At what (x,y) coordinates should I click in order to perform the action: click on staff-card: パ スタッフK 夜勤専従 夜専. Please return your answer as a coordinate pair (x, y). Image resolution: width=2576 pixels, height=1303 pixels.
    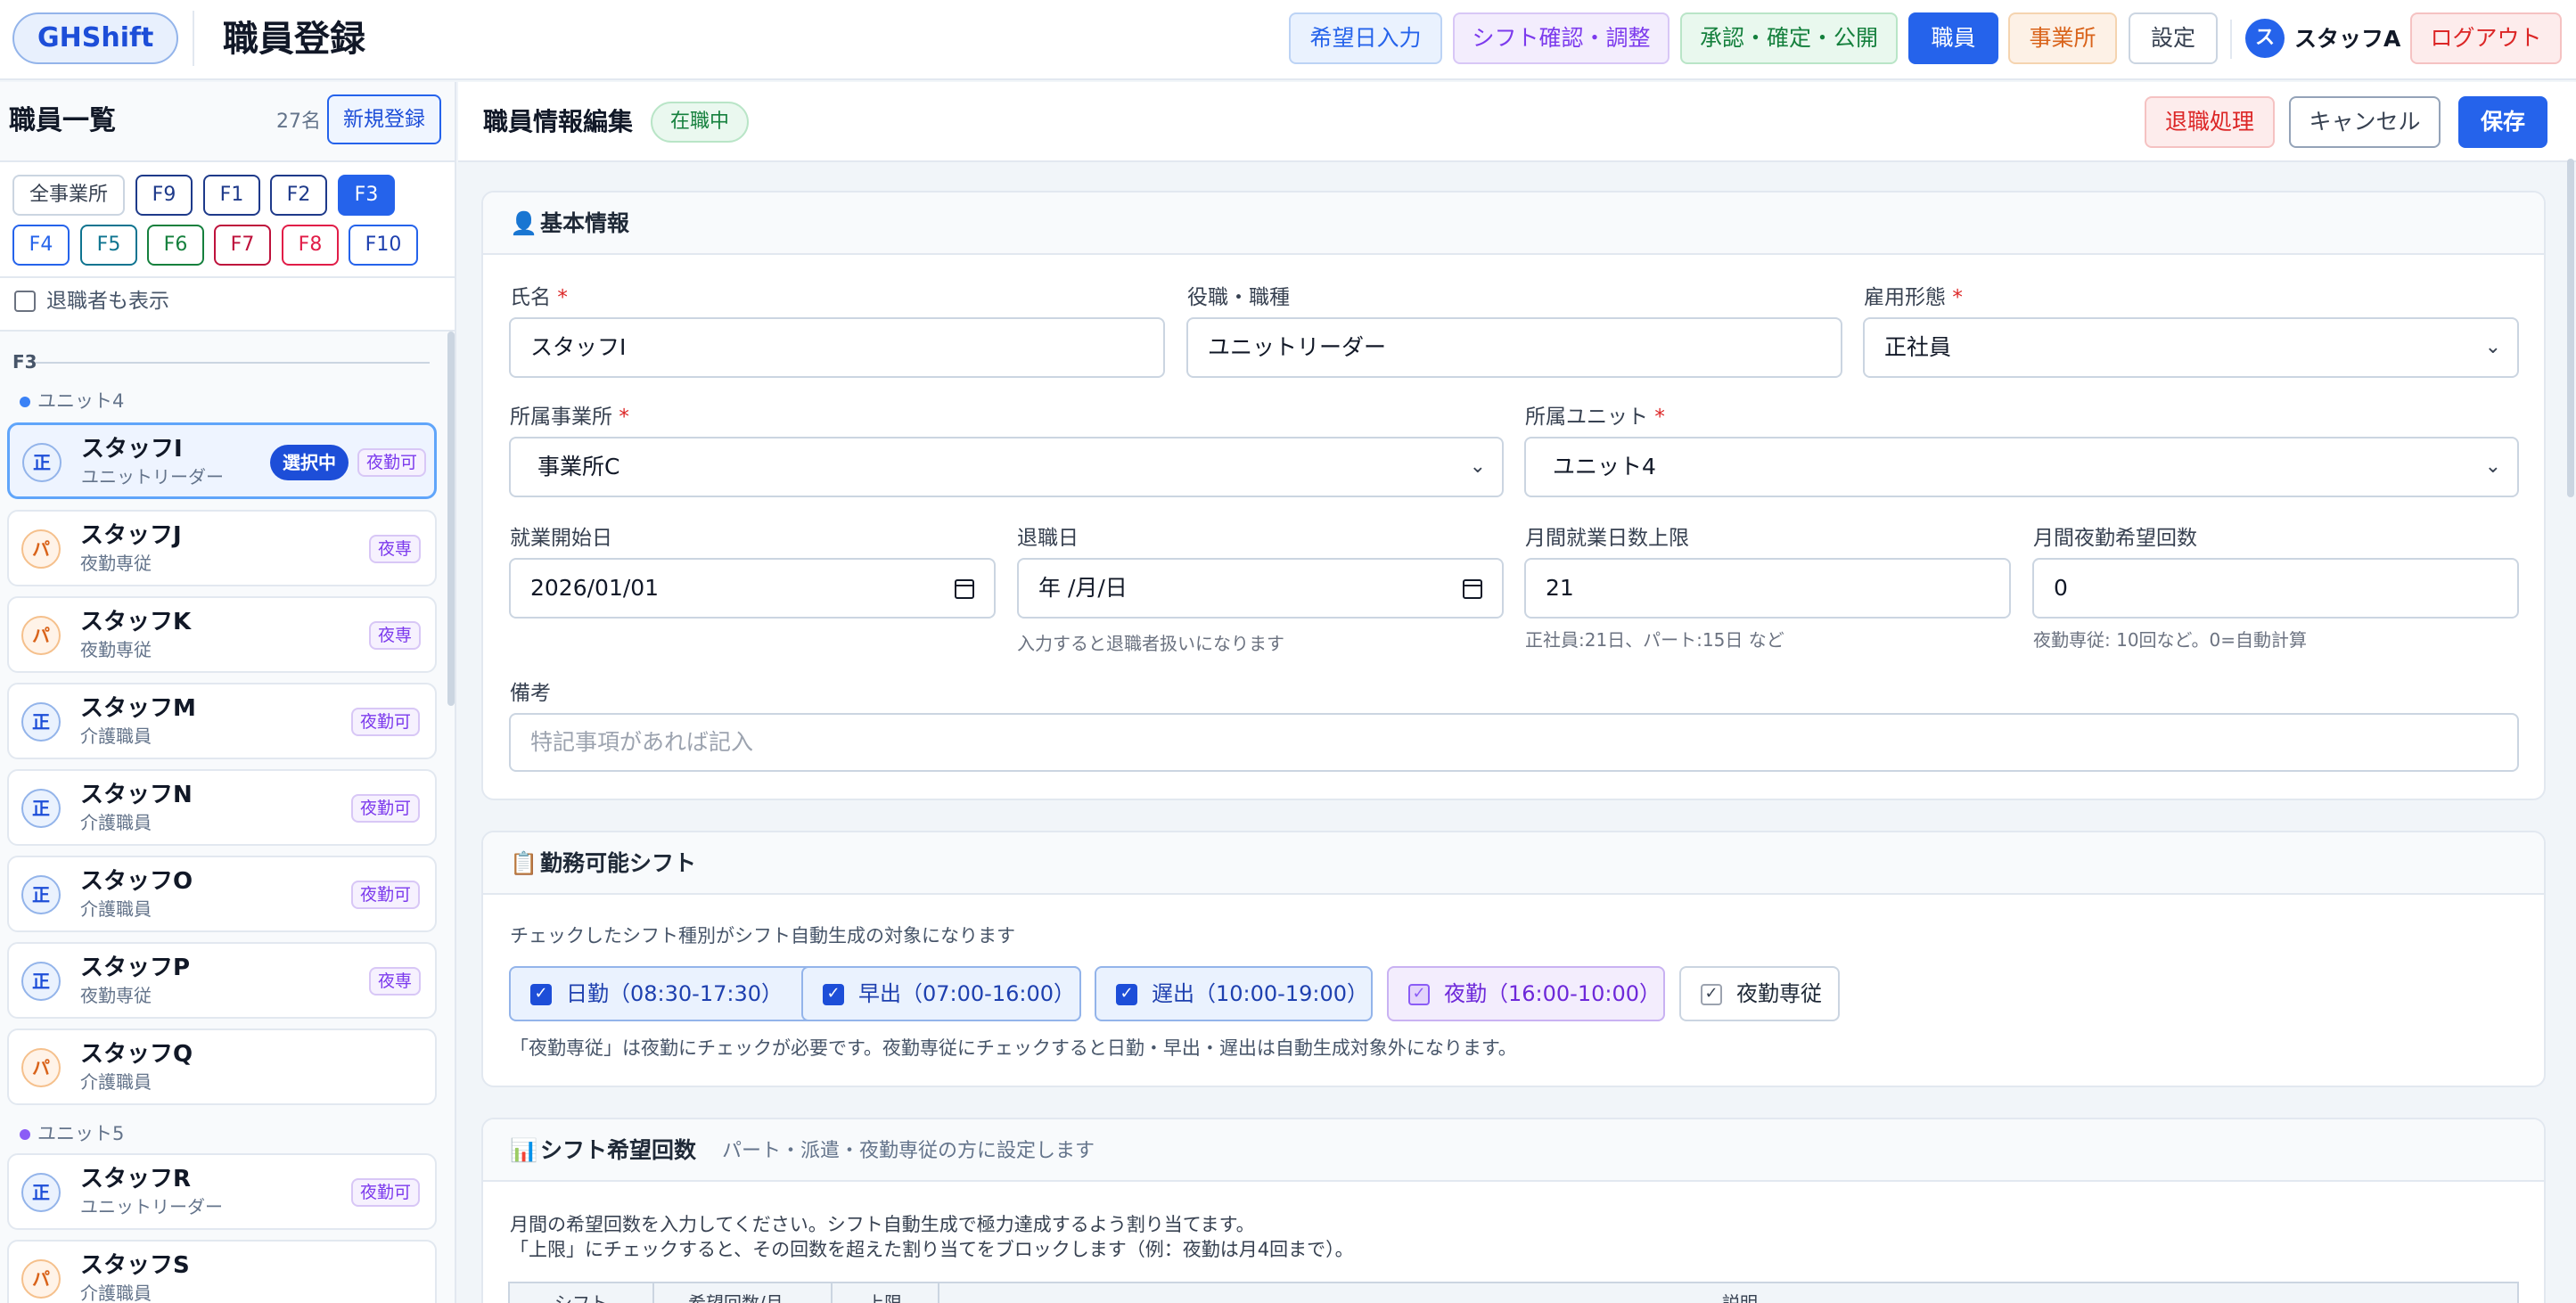
    Looking at the image, I should click on (222, 634).